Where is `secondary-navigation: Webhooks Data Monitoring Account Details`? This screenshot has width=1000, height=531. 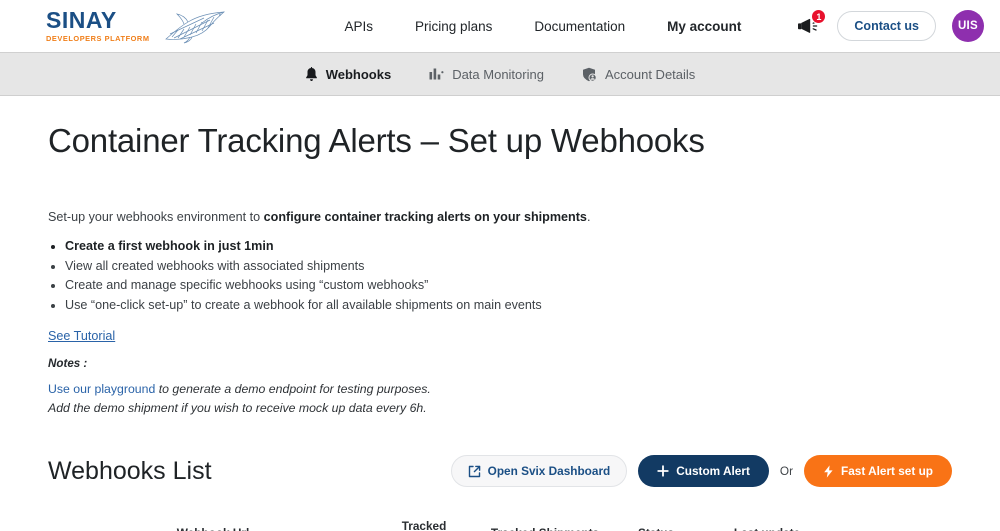 secondary-navigation: Webhooks Data Monitoring Account Details is located at coordinates (500, 74).